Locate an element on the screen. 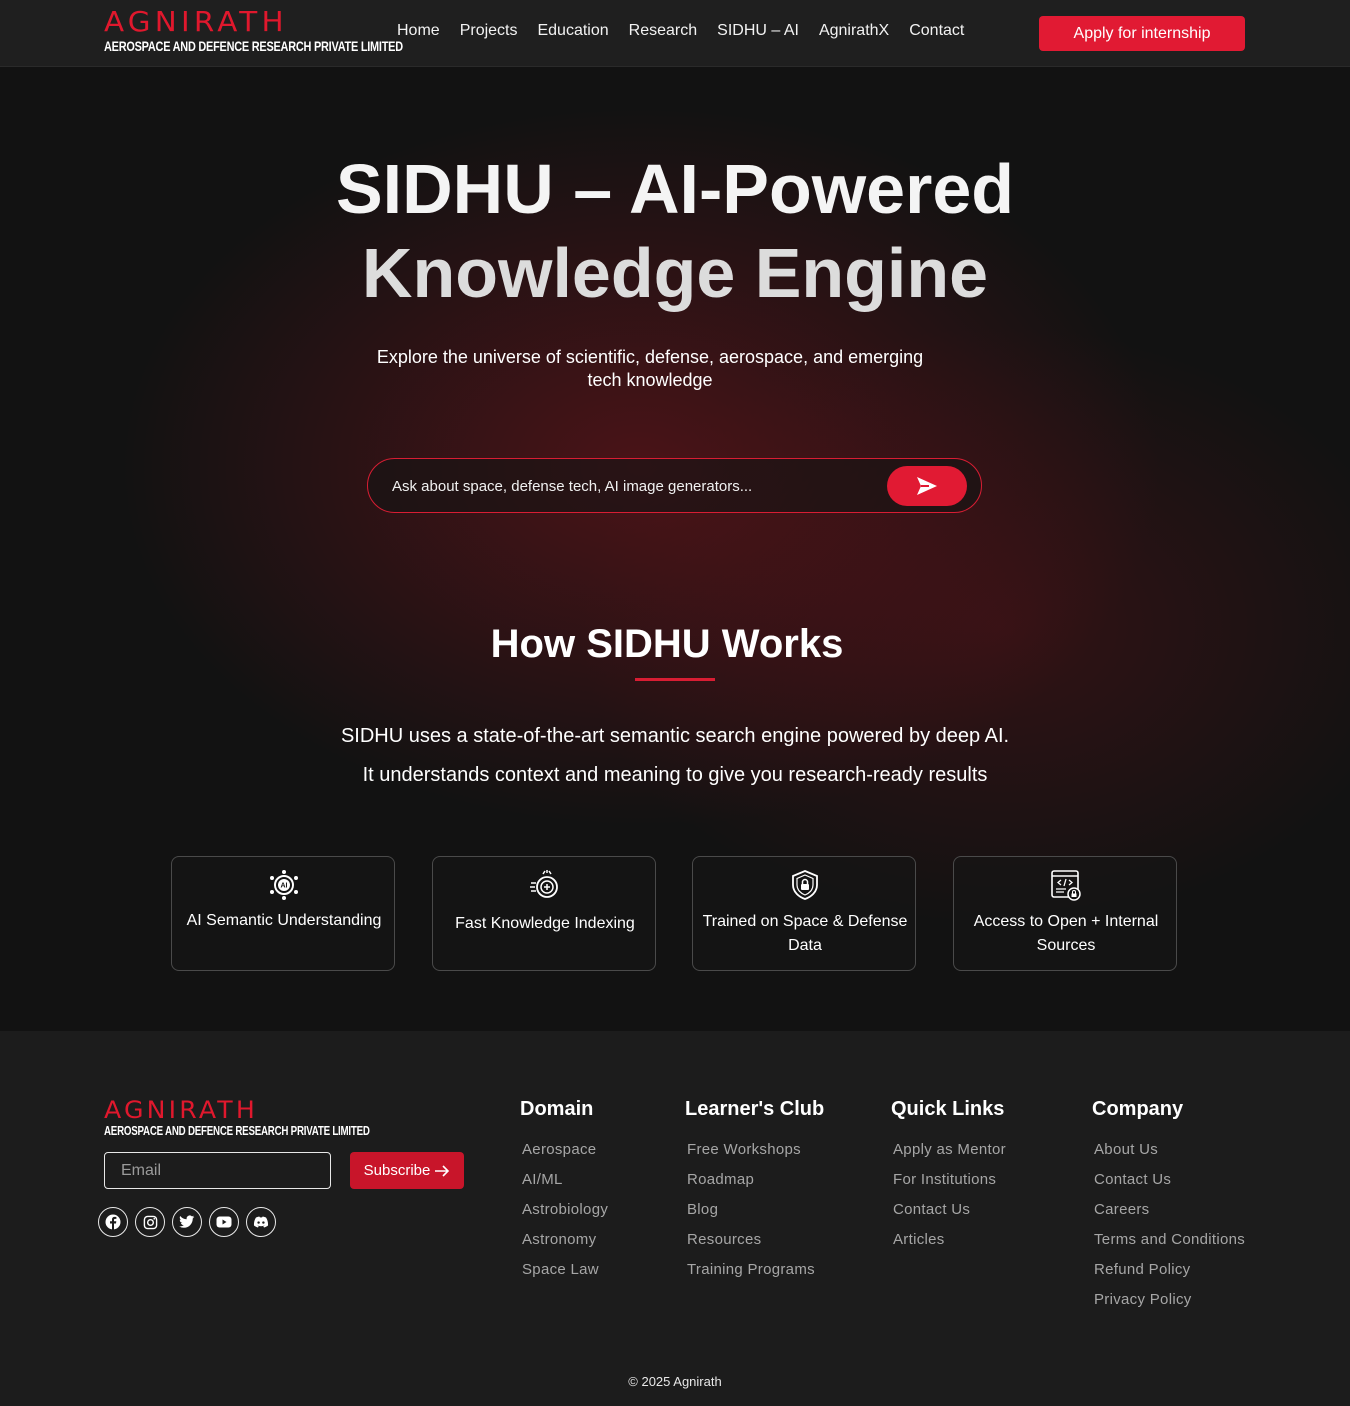 The height and width of the screenshot is (1406, 1350). nav-agnirathx: AgnirathX is located at coordinates (854, 31).